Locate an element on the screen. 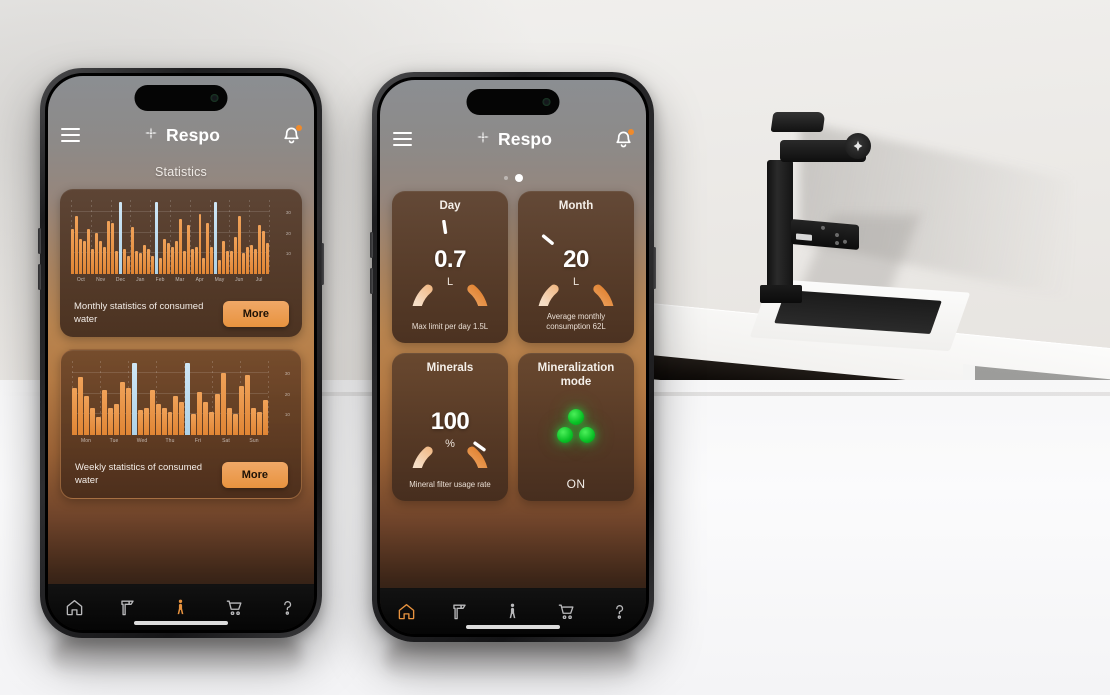 The height and width of the screenshot is (695, 1110). weekly-more-button: More is located at coordinates (254, 475).